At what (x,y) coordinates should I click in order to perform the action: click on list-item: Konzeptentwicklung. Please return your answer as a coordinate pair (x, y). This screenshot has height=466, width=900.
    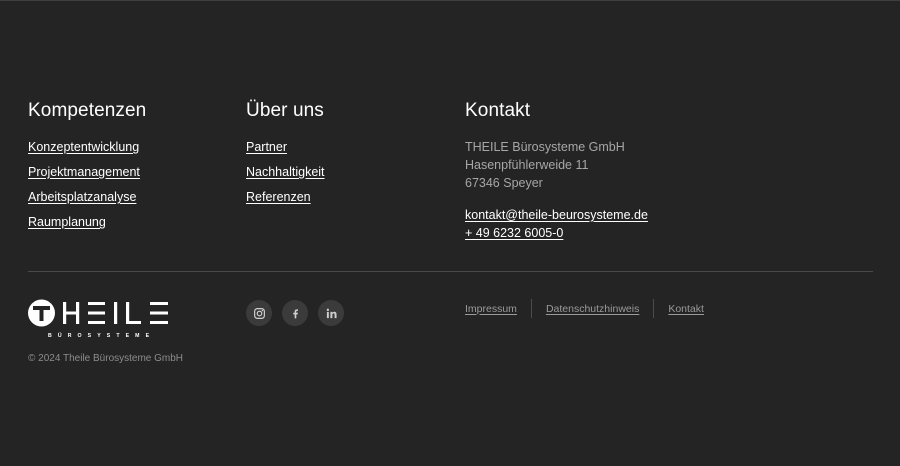
    Looking at the image, I should click on (133, 150).